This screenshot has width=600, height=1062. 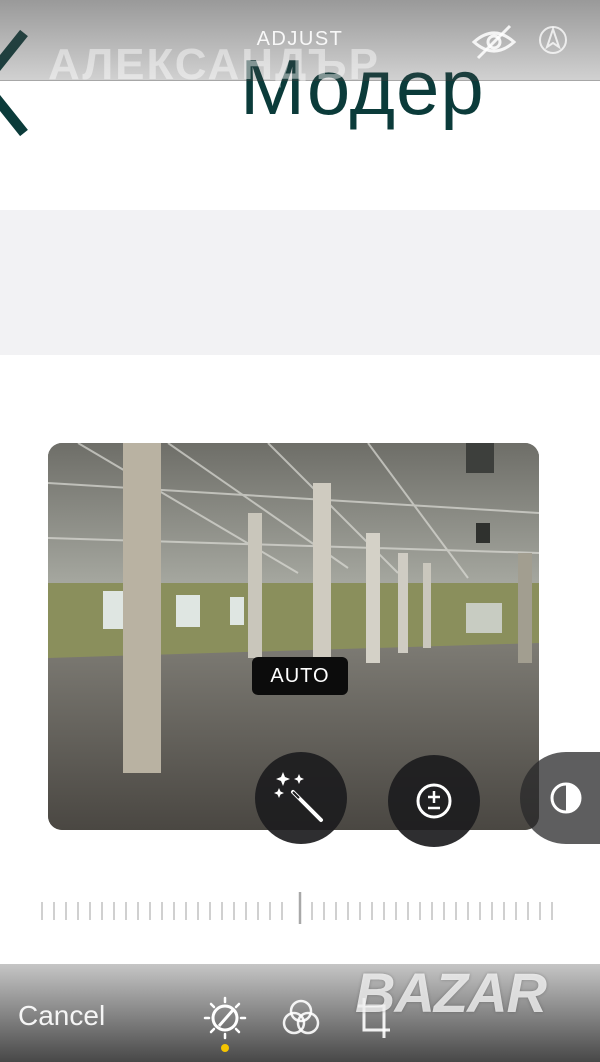 What do you see at coordinates (61, 1016) in the screenshot?
I see `cancel-button: Cancel` at bounding box center [61, 1016].